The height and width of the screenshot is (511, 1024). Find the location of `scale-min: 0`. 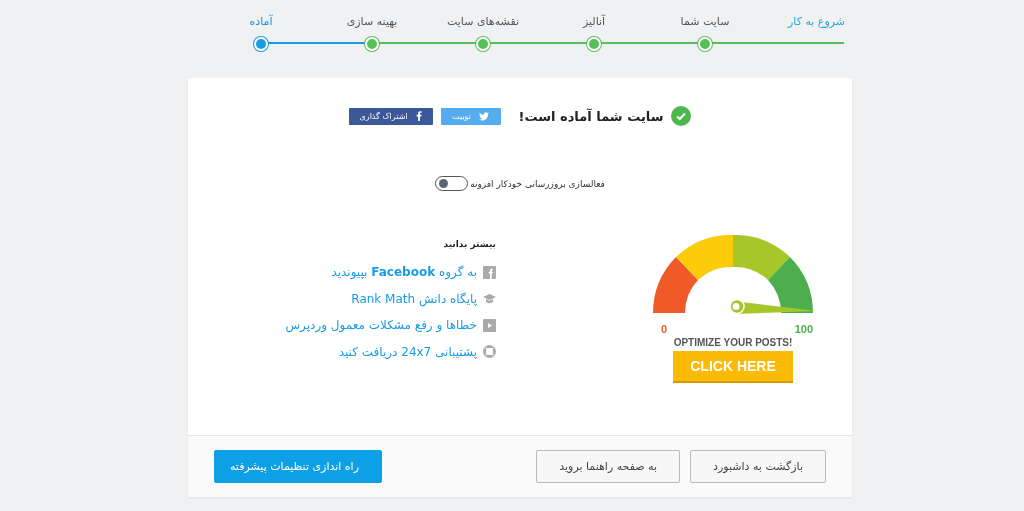

scale-min: 0 is located at coordinates (664, 329).